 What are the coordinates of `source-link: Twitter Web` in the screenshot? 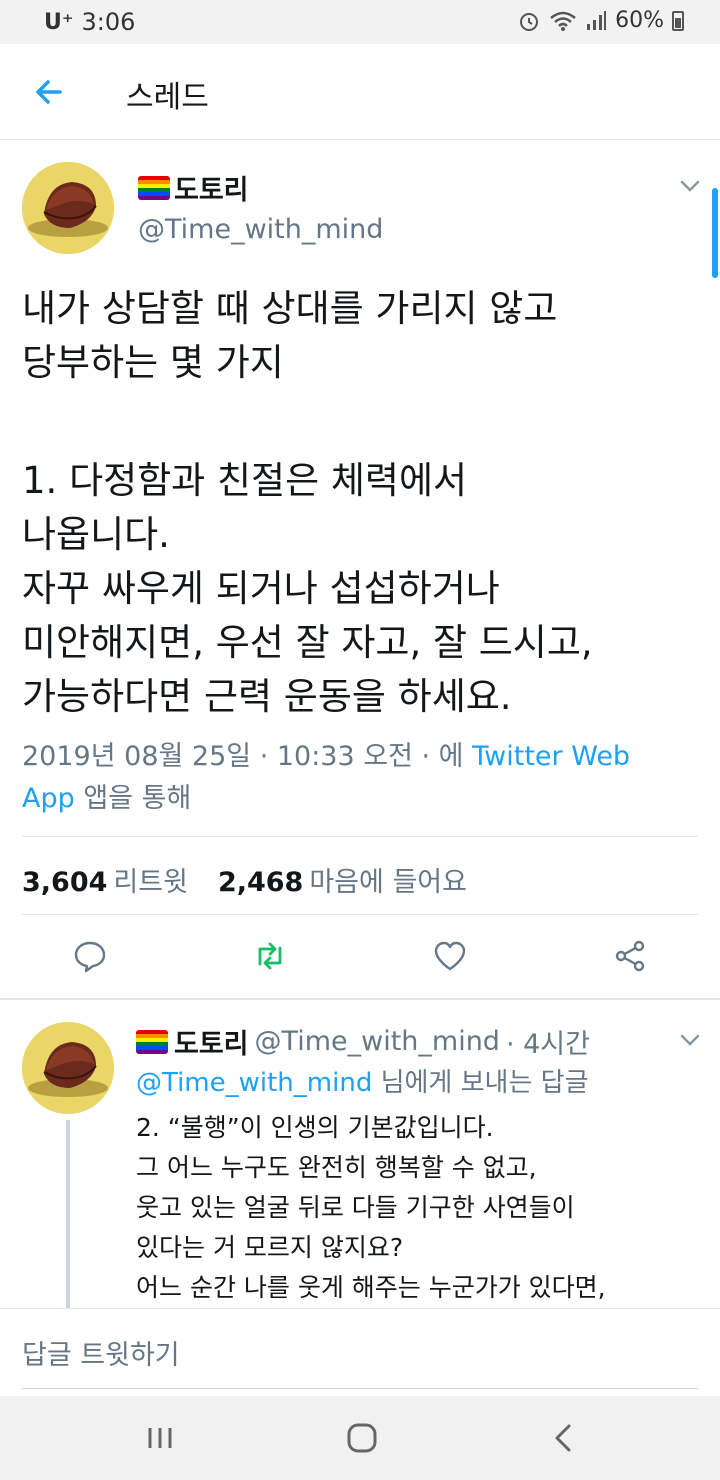 It's located at (551, 756).